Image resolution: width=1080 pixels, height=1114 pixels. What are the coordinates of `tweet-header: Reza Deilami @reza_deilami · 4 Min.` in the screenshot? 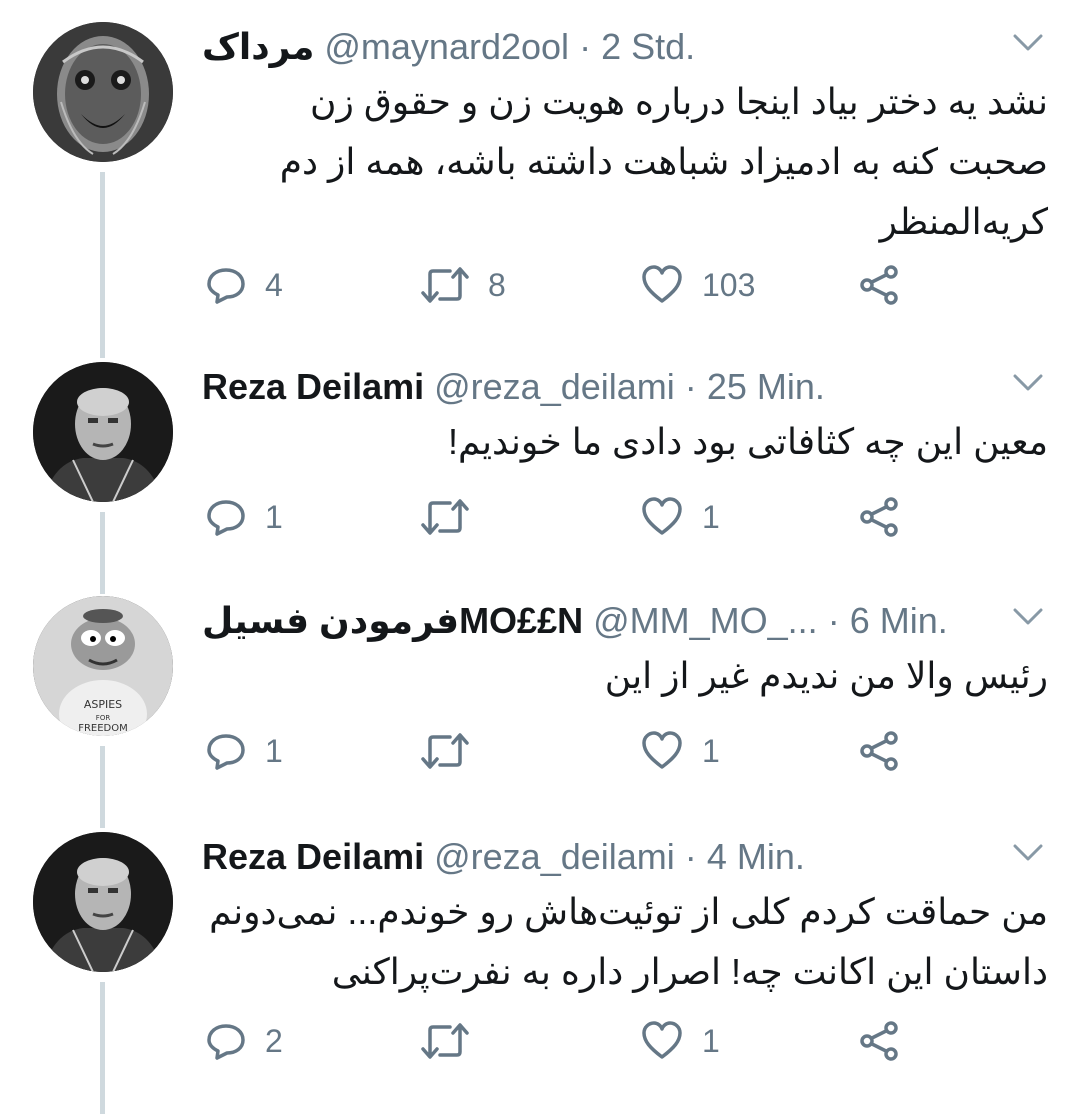 It's located at (582, 857).